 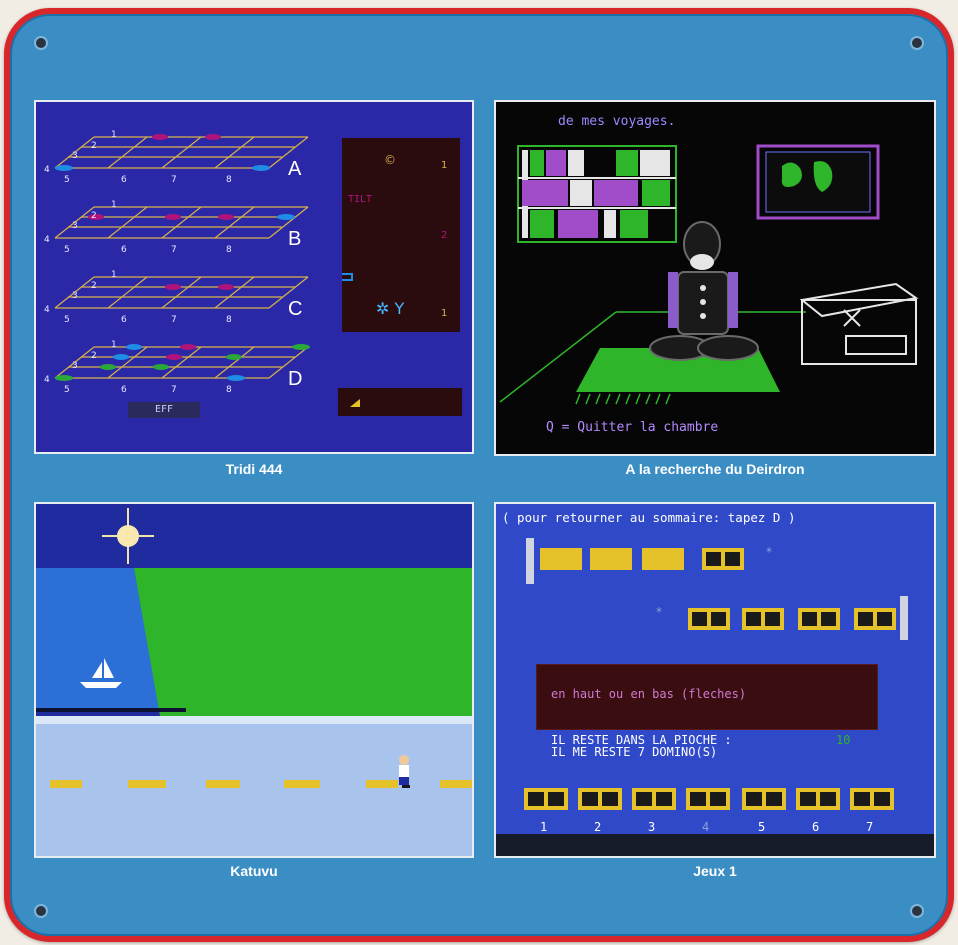 I want to click on rivet-bottom-right, so click(x=917, y=911).